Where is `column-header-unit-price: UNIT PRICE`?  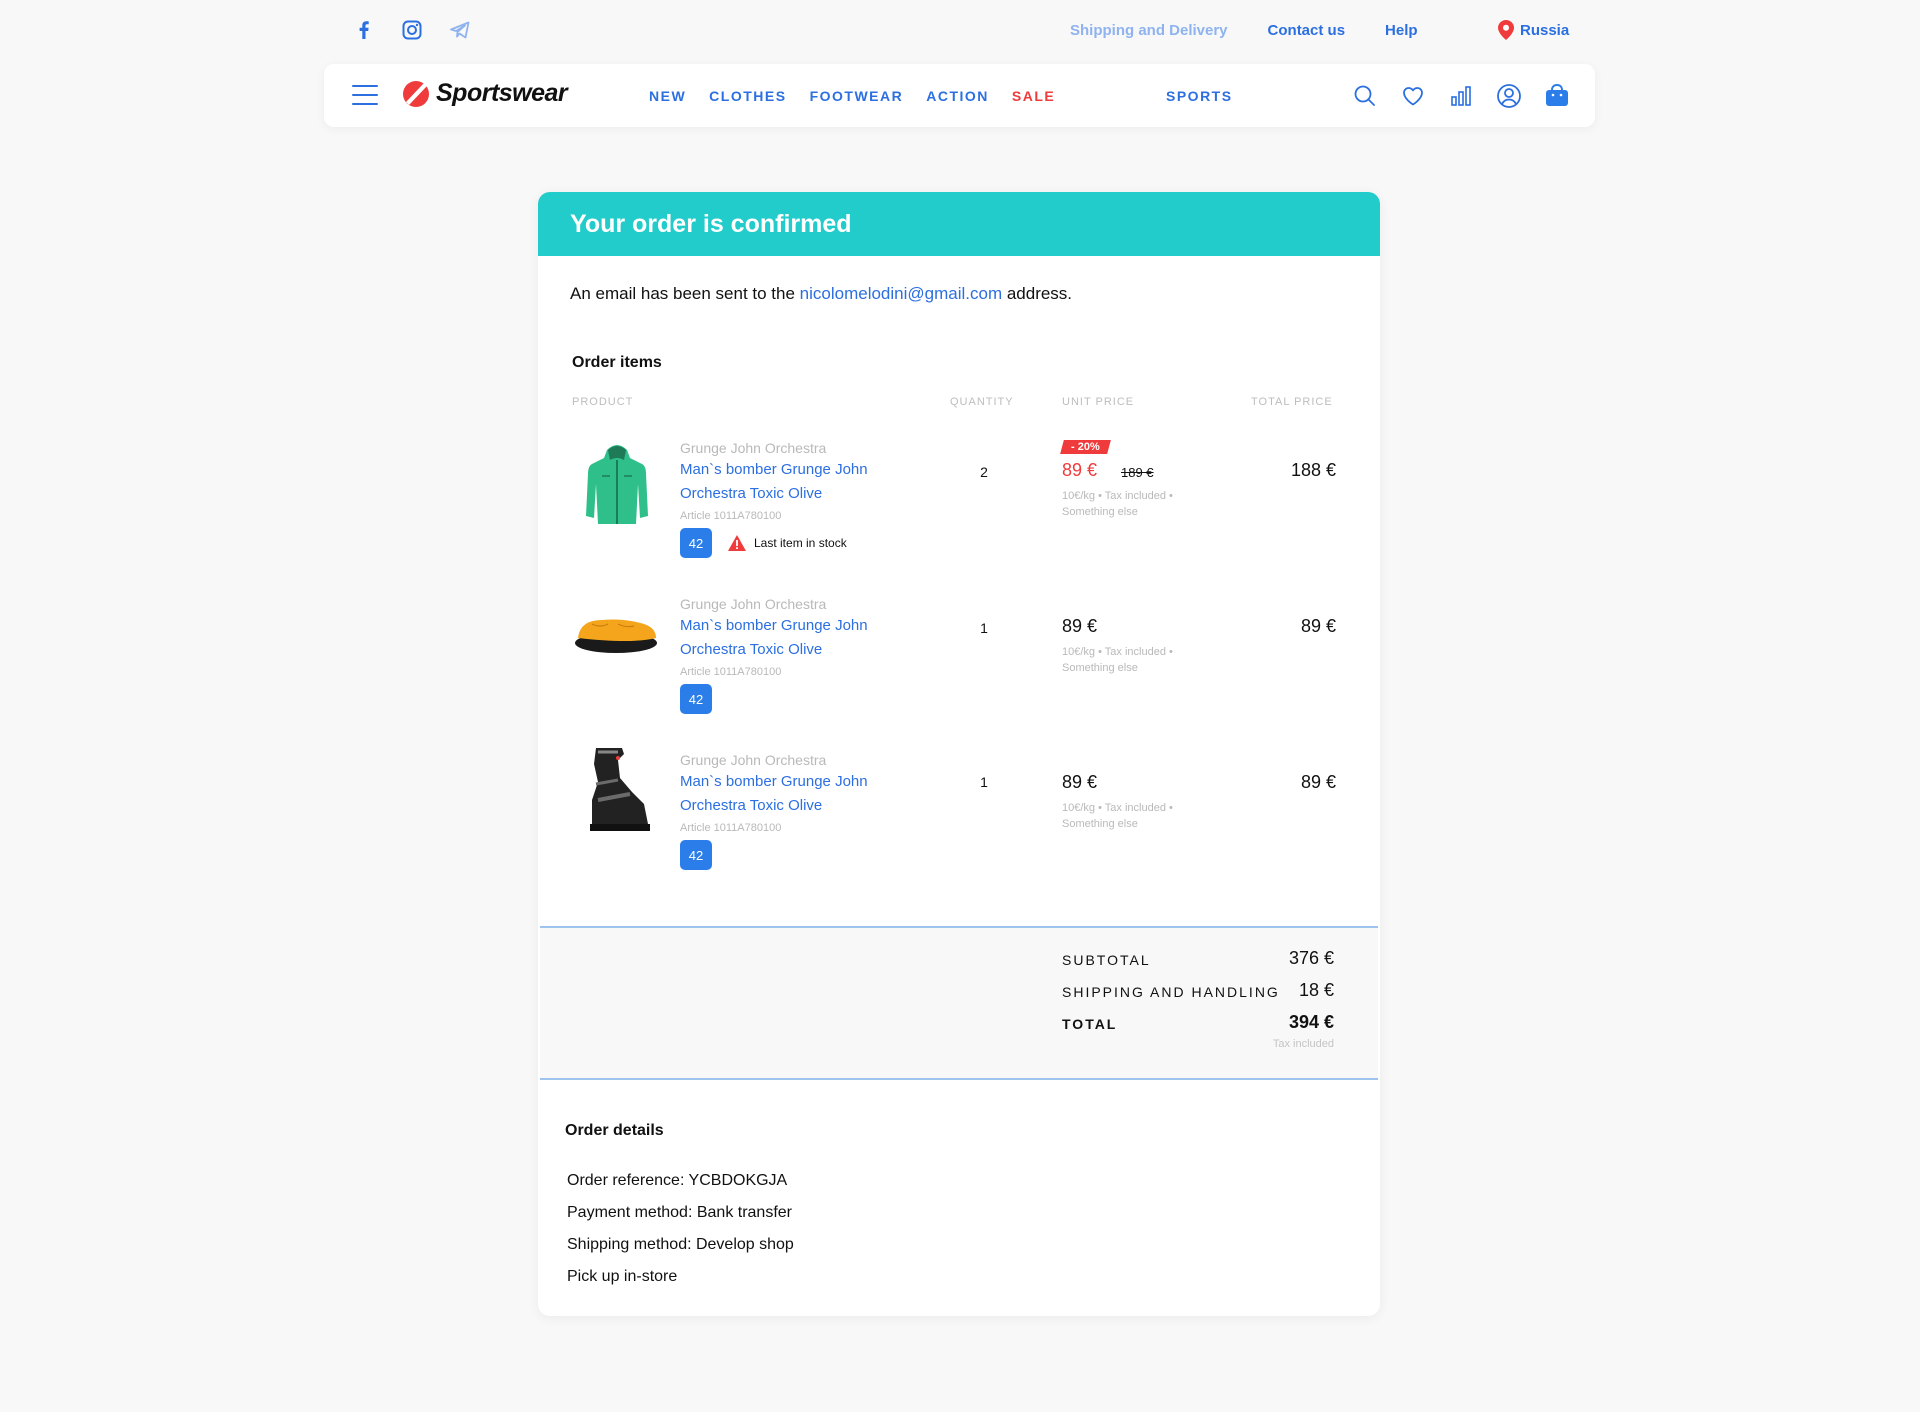
column-header-unit-price: UNIT PRICE is located at coordinates (1098, 402).